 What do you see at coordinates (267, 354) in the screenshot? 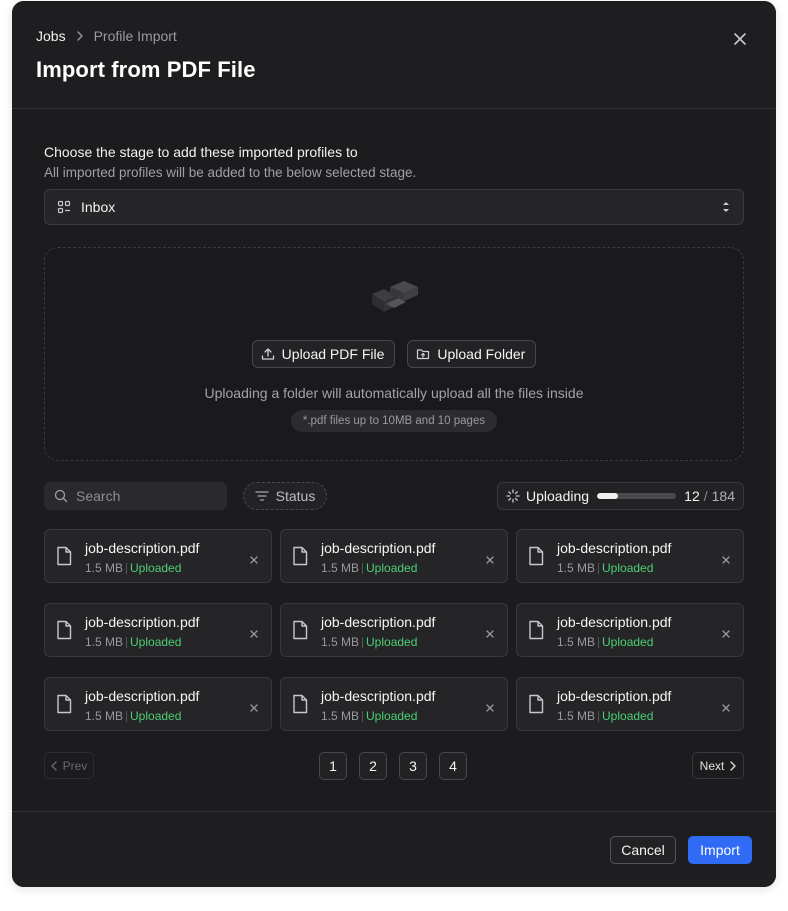
I see `upload-icon` at bounding box center [267, 354].